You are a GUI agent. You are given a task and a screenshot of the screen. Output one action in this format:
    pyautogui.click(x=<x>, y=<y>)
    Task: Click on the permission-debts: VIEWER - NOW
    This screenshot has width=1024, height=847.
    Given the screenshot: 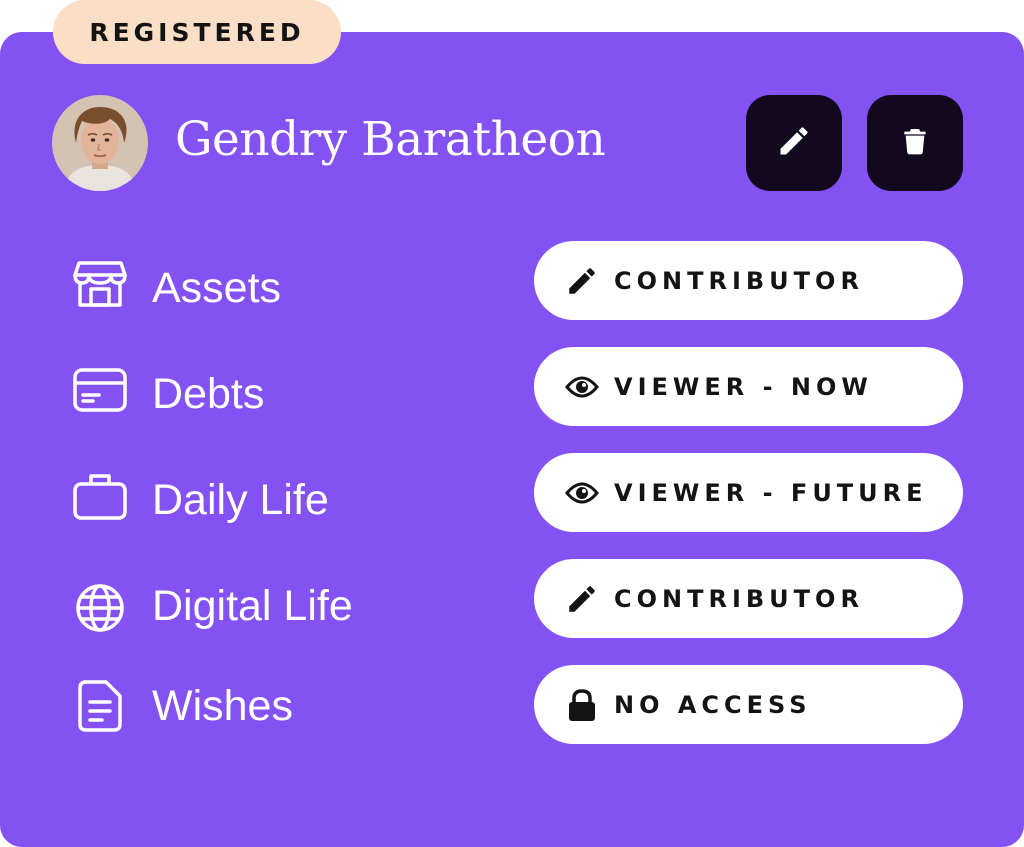 What is the action you would take?
    pyautogui.click(x=748, y=386)
    